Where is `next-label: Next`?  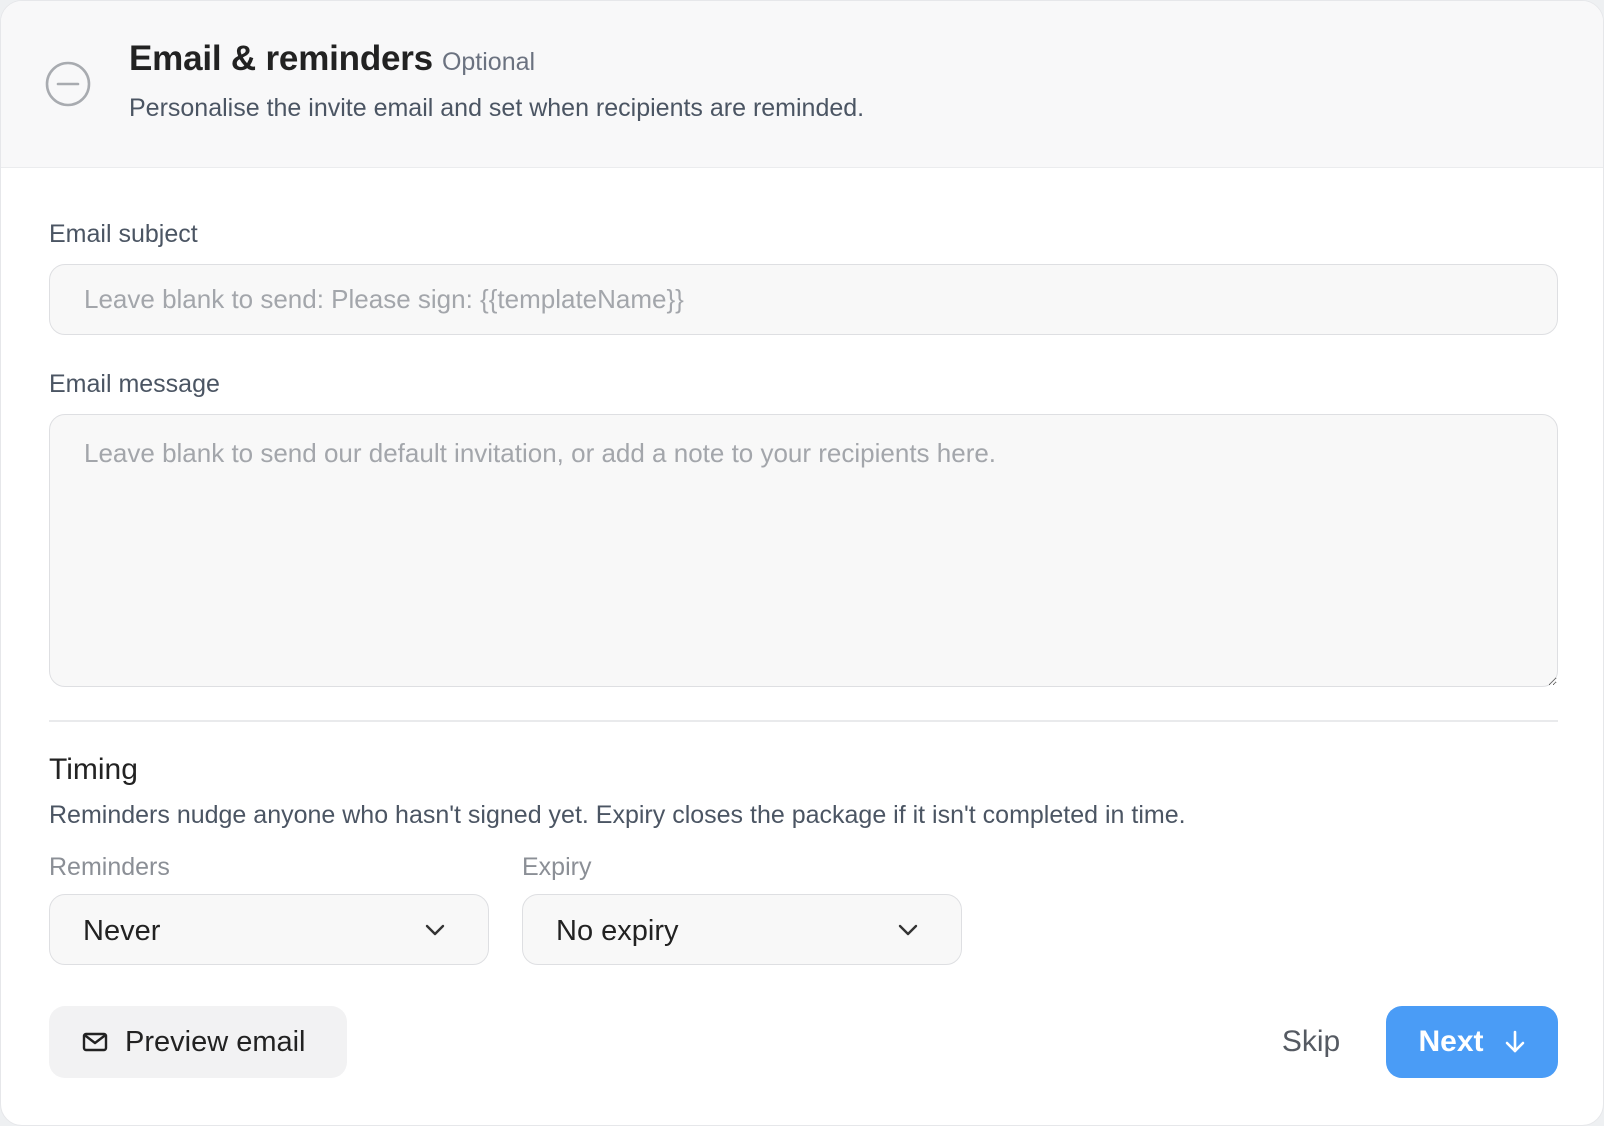 next-label: Next is located at coordinates (1451, 1041).